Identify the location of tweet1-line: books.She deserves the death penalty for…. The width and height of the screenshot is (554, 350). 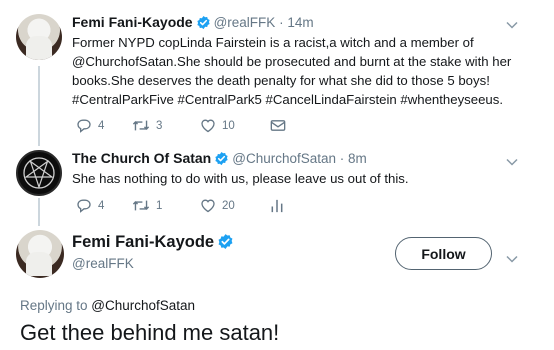
(281, 80).